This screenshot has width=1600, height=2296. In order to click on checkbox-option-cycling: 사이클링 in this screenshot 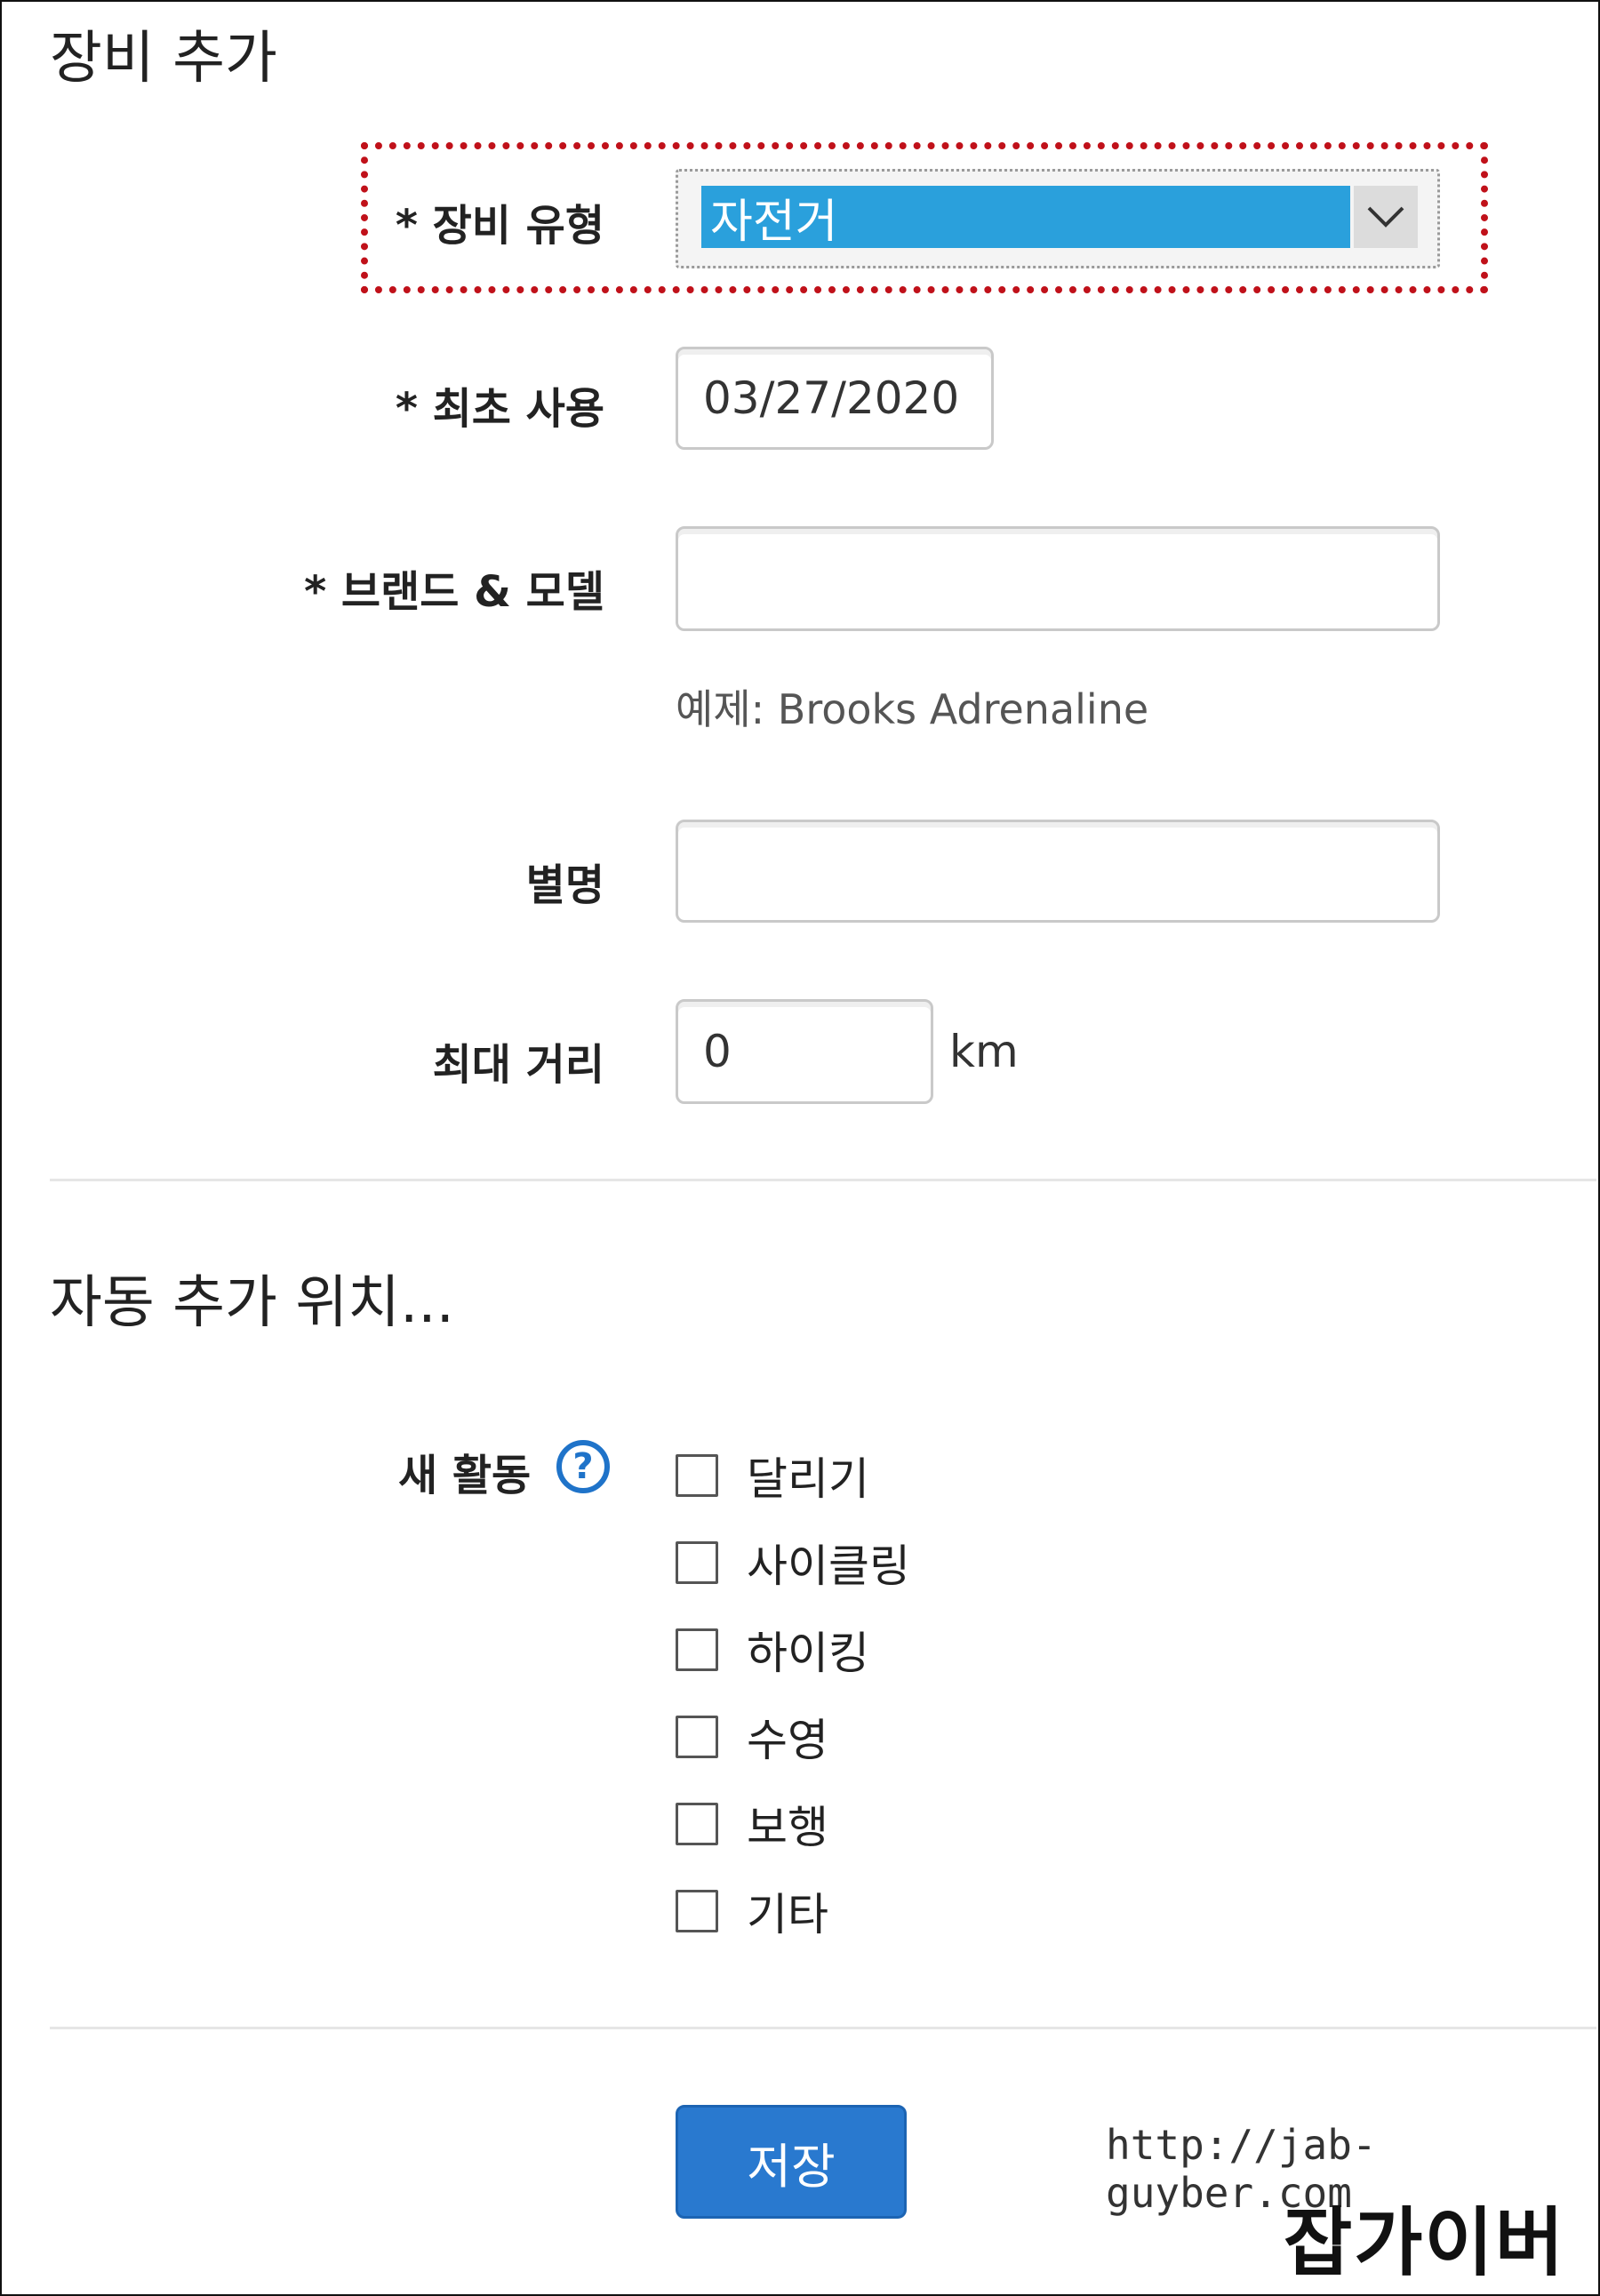, I will do `click(793, 1563)`.